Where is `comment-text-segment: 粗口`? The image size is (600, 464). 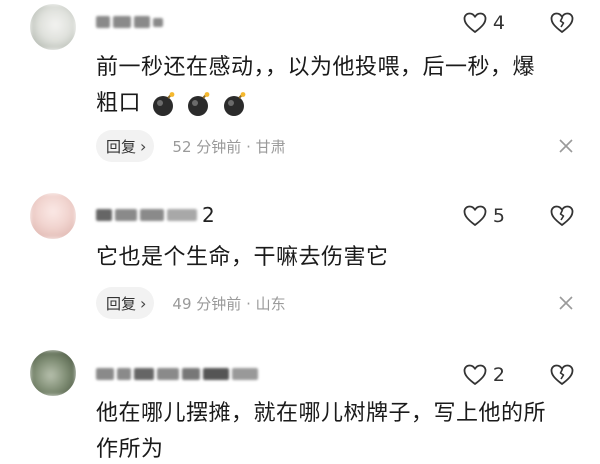
comment-text-segment: 粗口 is located at coordinates (119, 103).